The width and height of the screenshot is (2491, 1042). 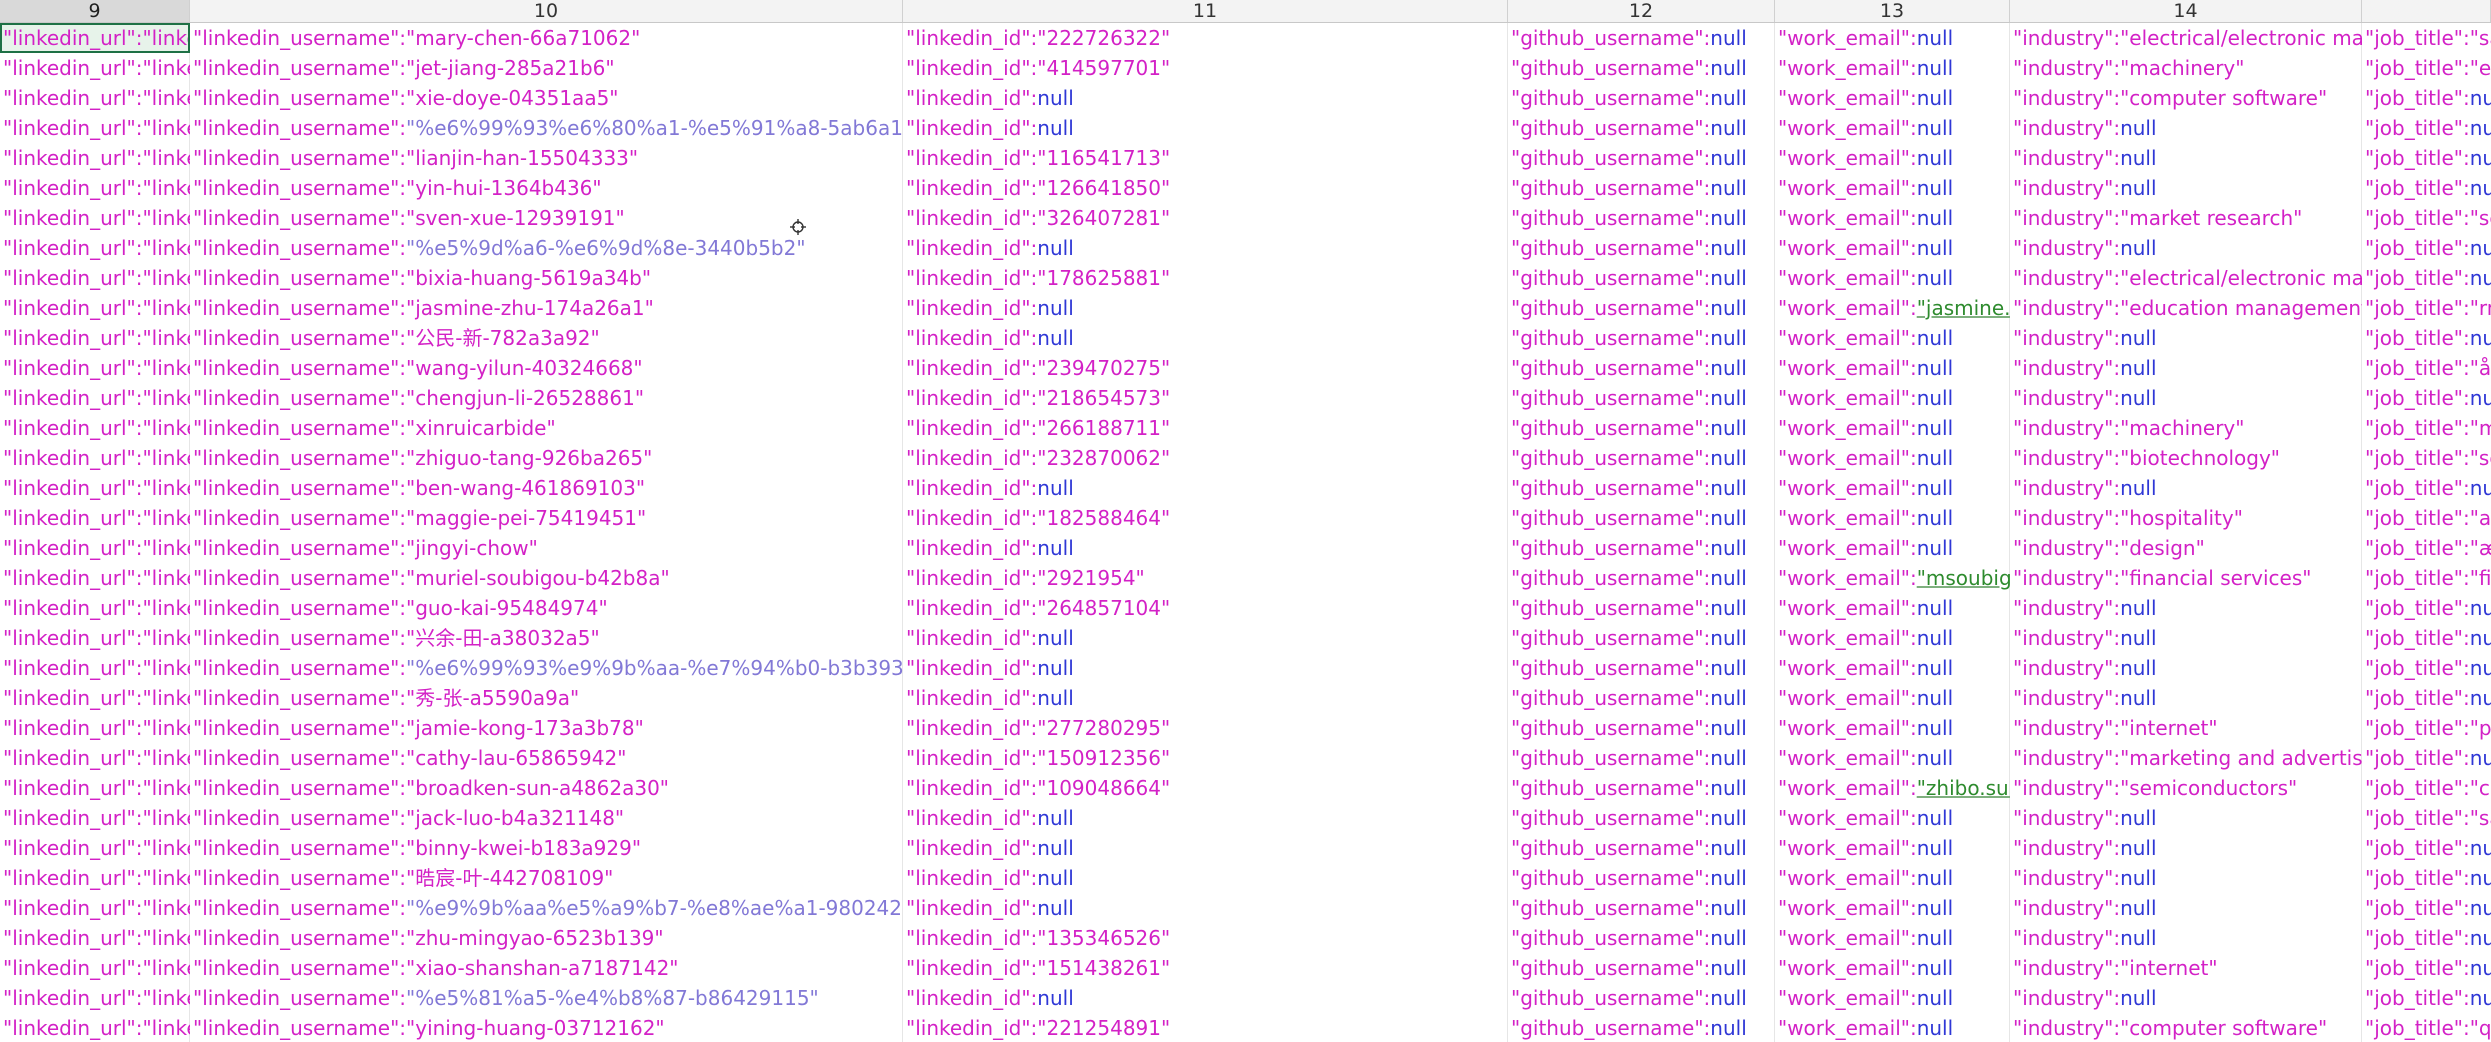 What do you see at coordinates (2186, 98) in the screenshot?
I see `cell-industry: "industry":"computer software"` at bounding box center [2186, 98].